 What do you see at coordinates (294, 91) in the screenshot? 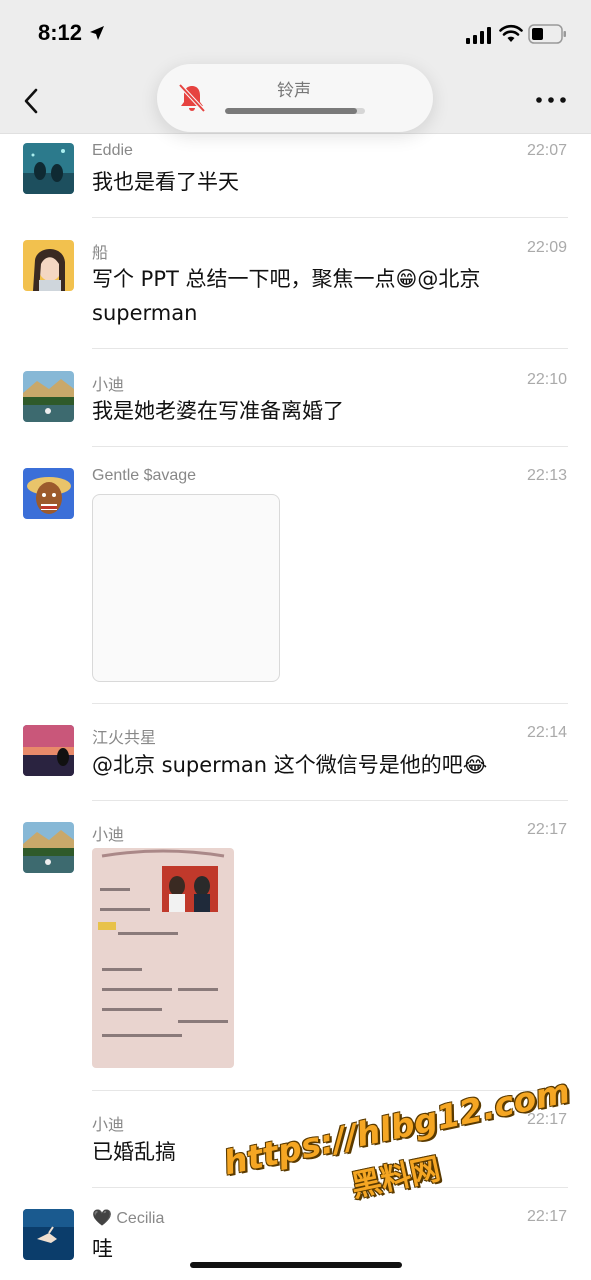
I see `ringer-label: 铃声` at bounding box center [294, 91].